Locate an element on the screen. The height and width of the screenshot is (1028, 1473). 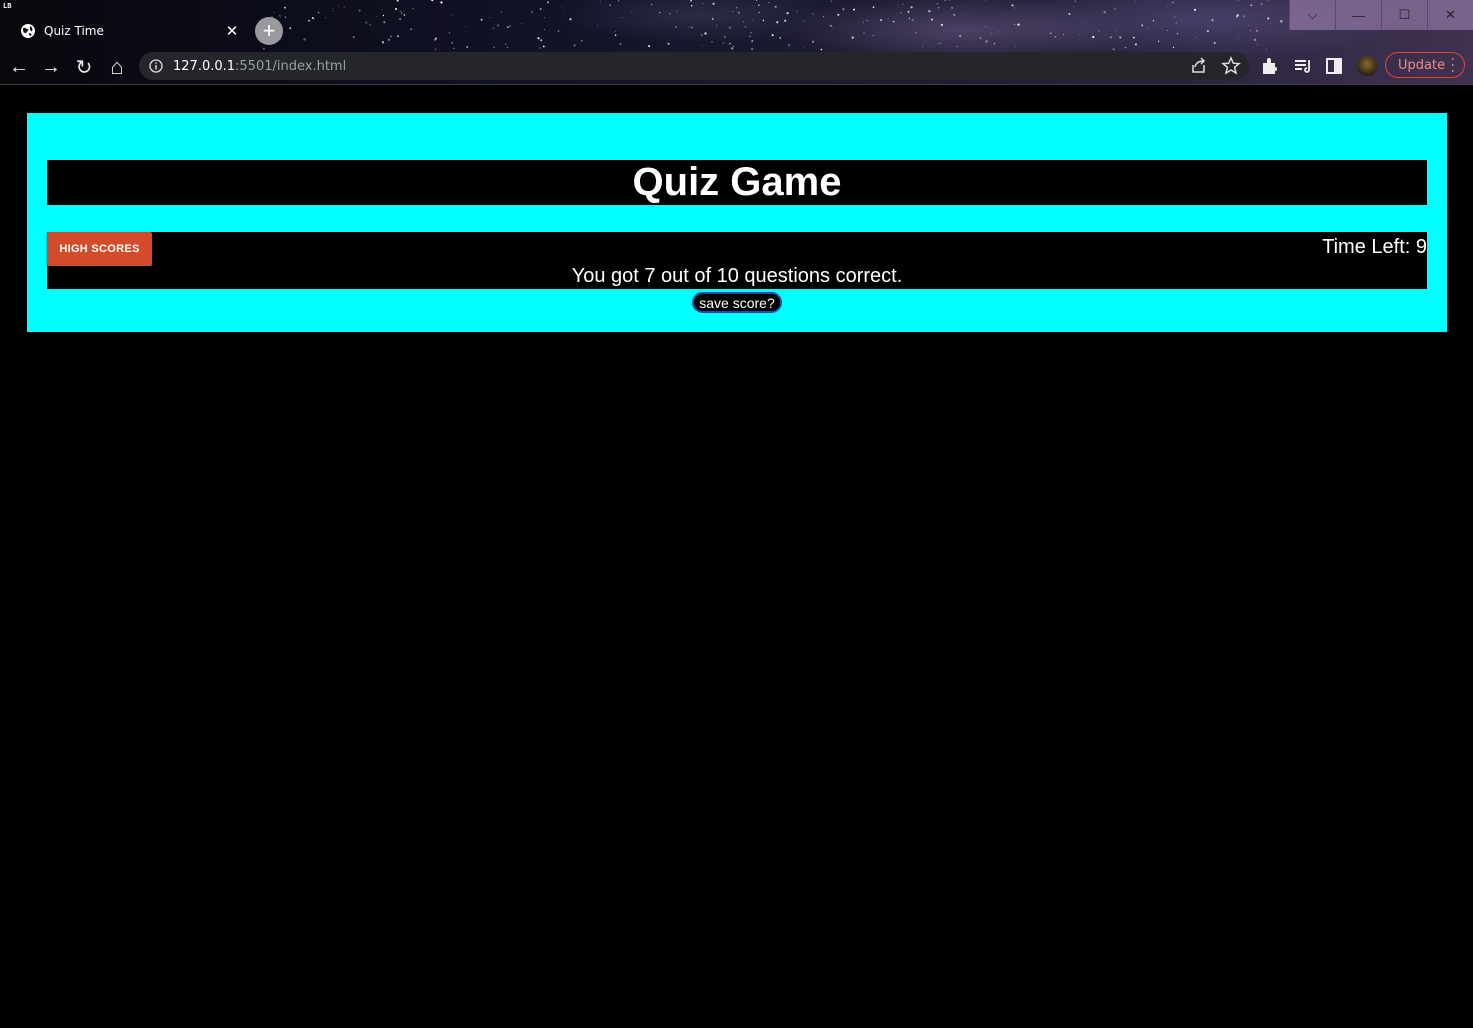
high-scores-button: HIGH SCORES is located at coordinates (99, 249).